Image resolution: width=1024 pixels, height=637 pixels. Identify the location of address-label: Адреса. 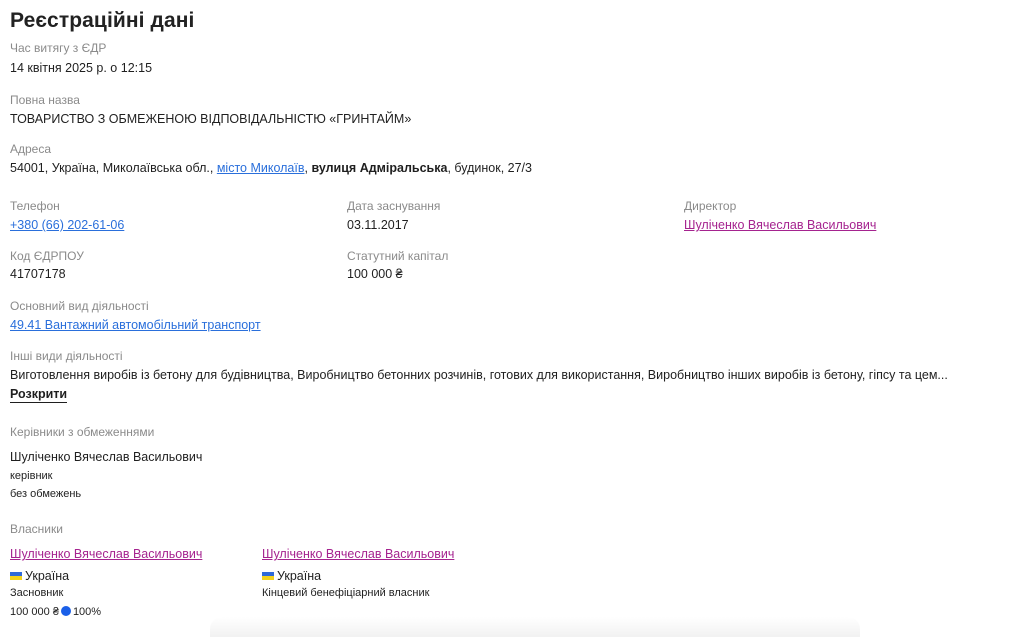
(31, 149).